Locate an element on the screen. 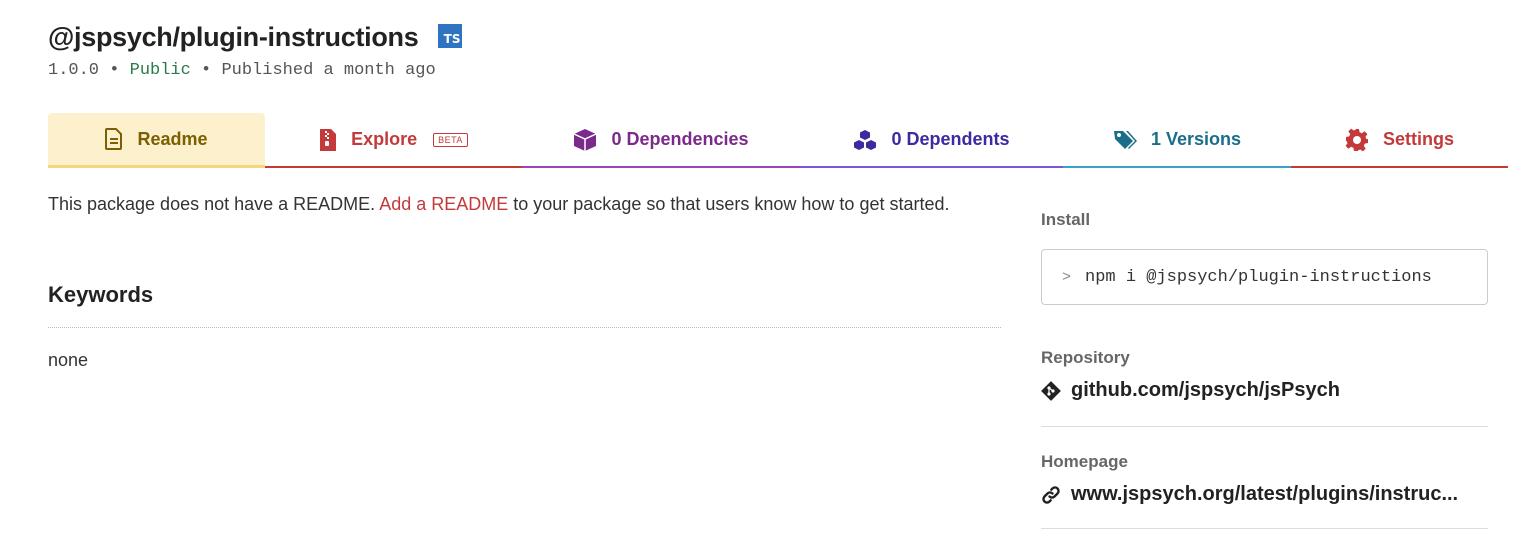  homepage-label: Homepage is located at coordinates (1084, 461).